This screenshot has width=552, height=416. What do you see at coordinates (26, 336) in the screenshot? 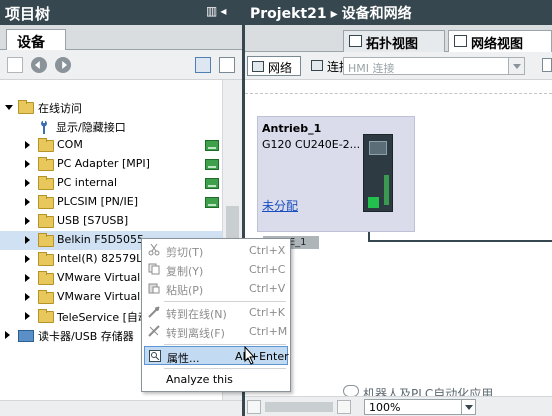
I see `card-reader-icon` at bounding box center [26, 336].